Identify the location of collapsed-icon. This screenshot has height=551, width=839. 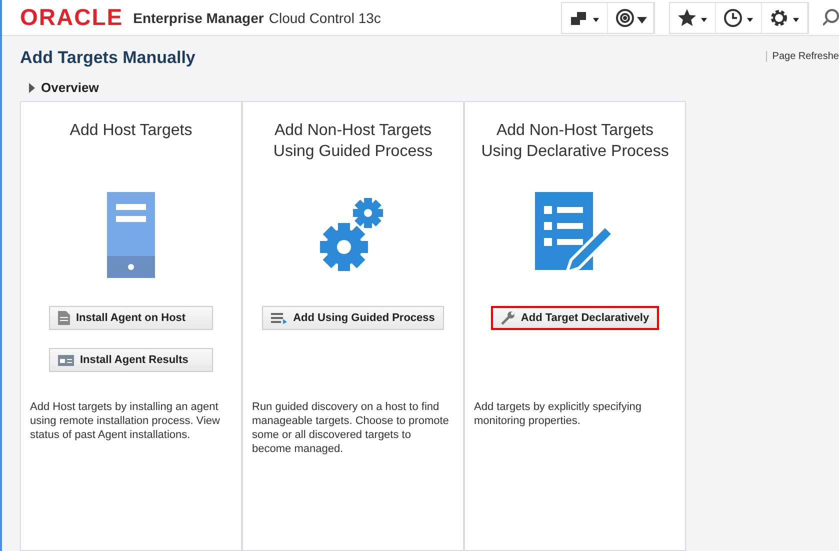
(32, 87).